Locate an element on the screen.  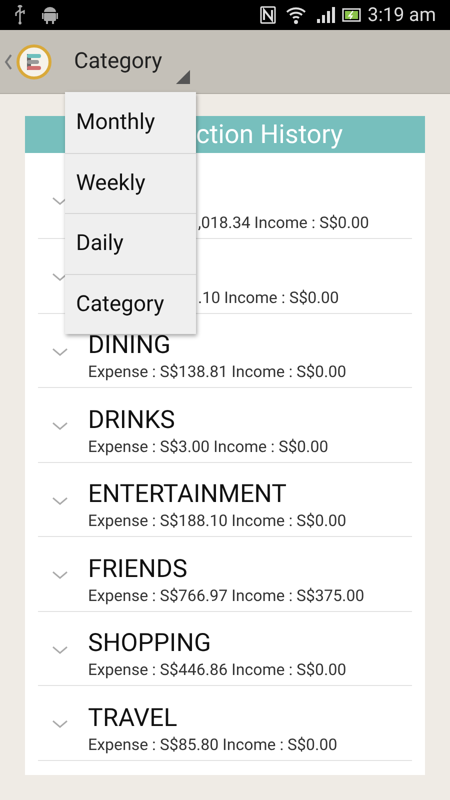
home-button is located at coordinates (28, 62).